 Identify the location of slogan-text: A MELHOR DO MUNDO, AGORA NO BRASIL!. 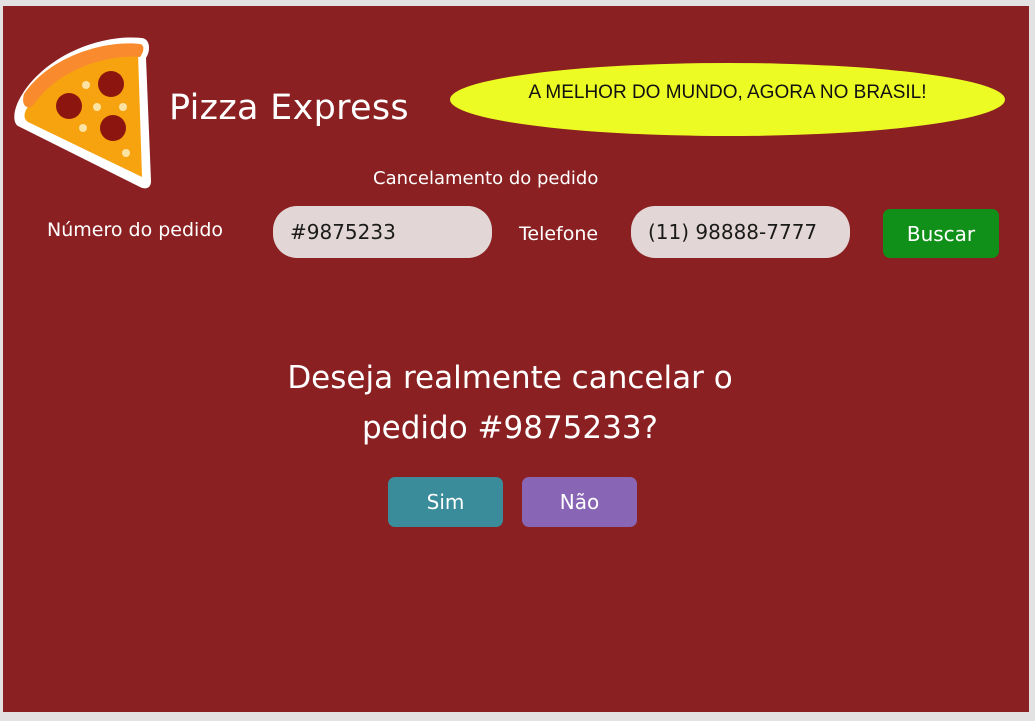
(727, 92).